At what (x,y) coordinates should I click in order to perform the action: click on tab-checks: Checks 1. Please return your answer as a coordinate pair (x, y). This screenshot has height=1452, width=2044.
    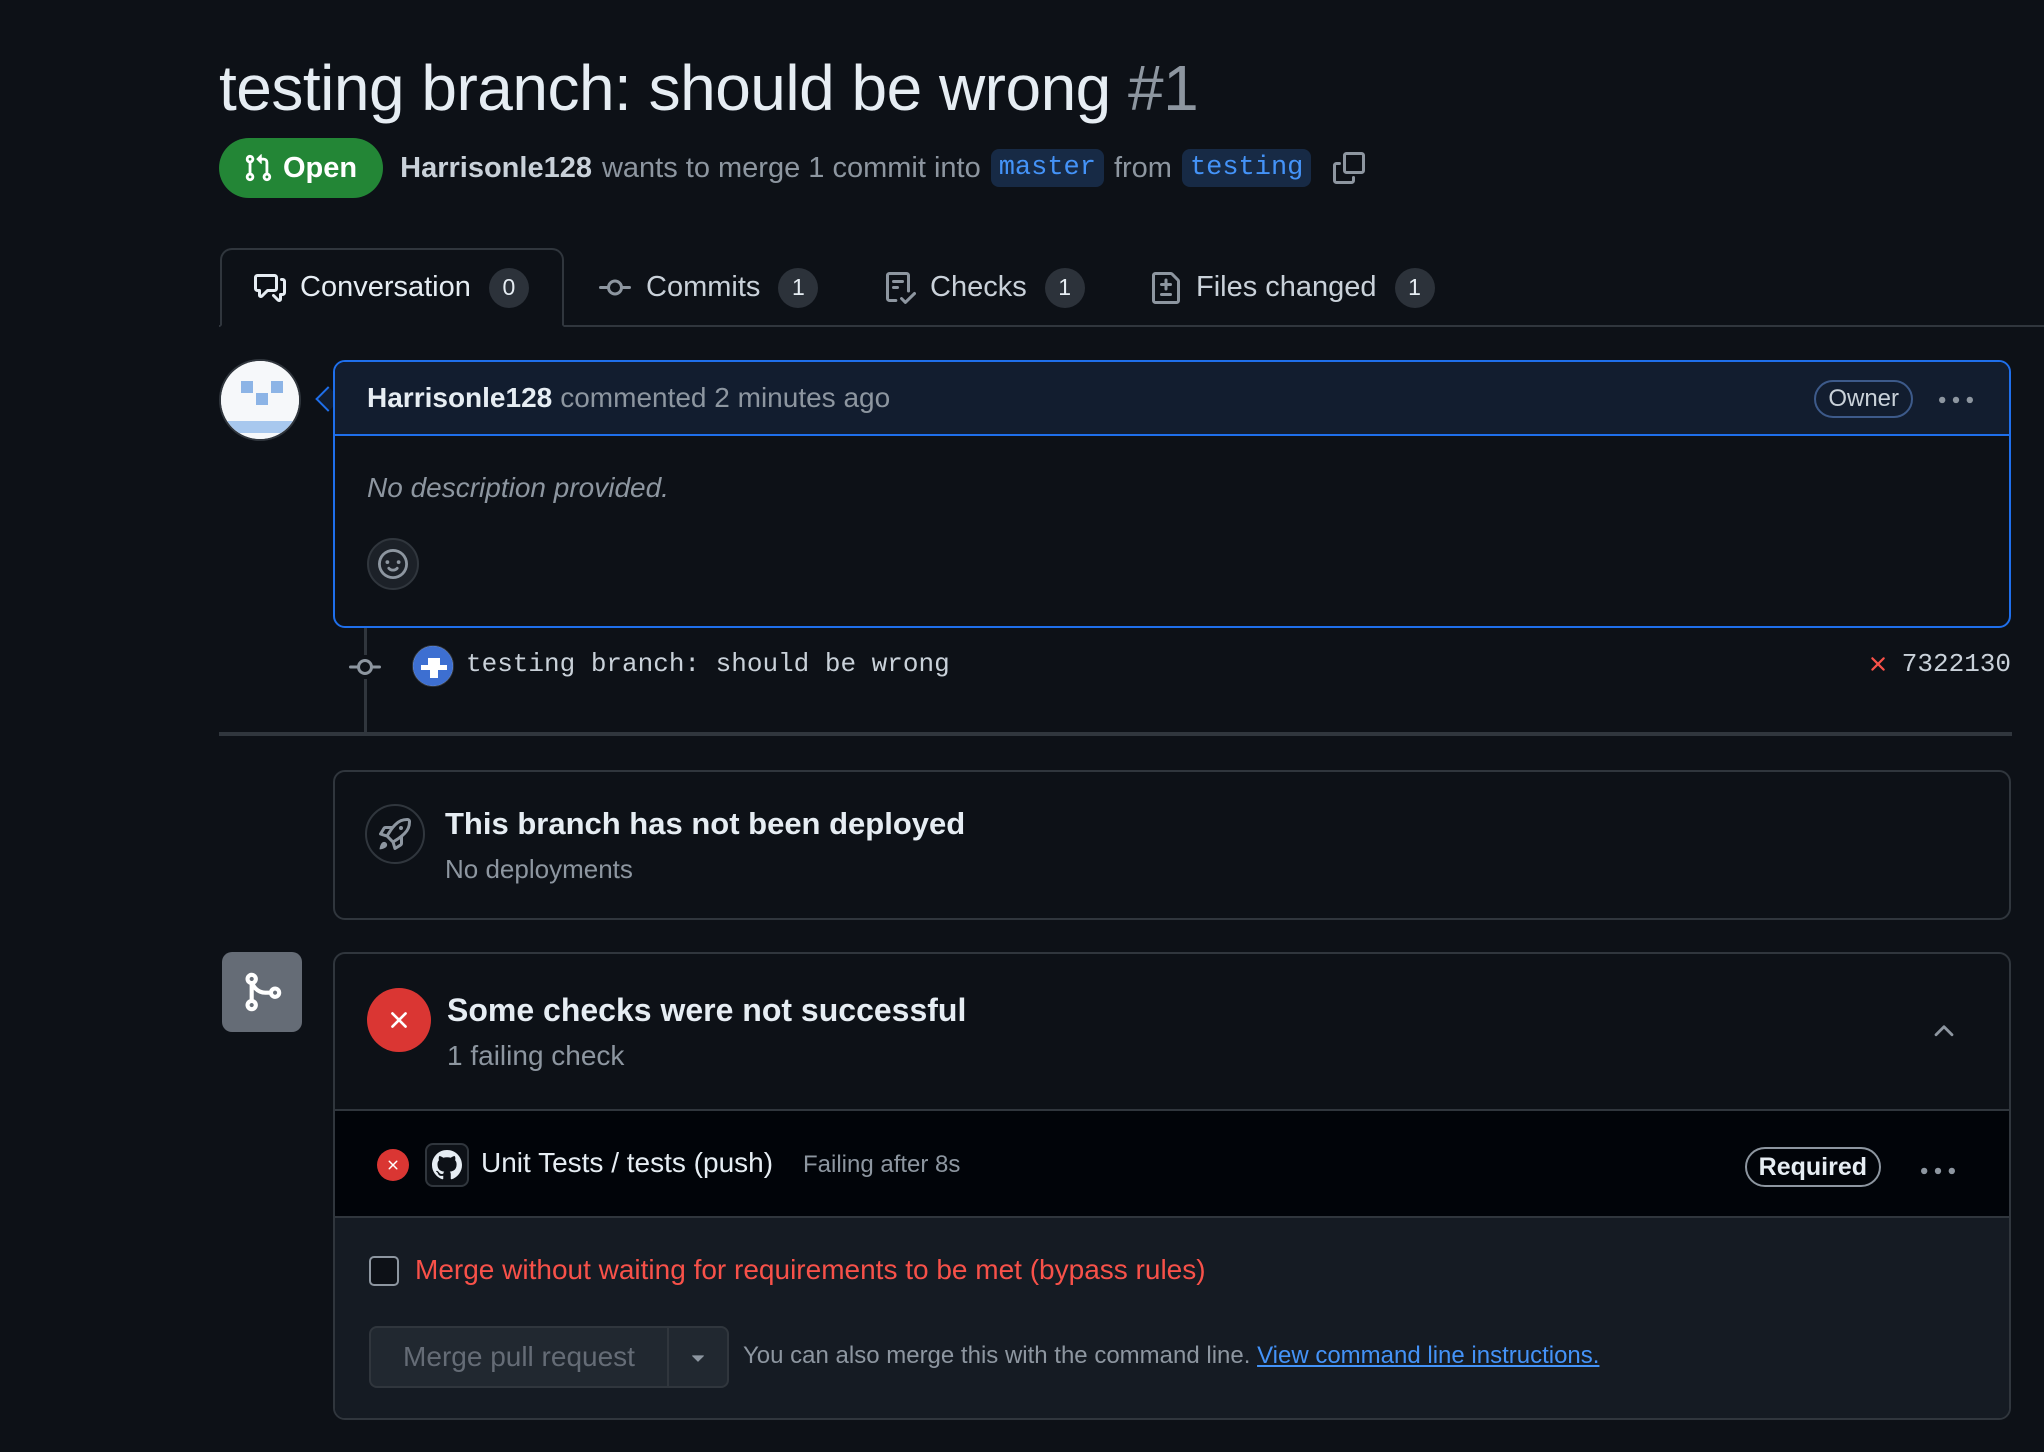
    Looking at the image, I should click on (984, 287).